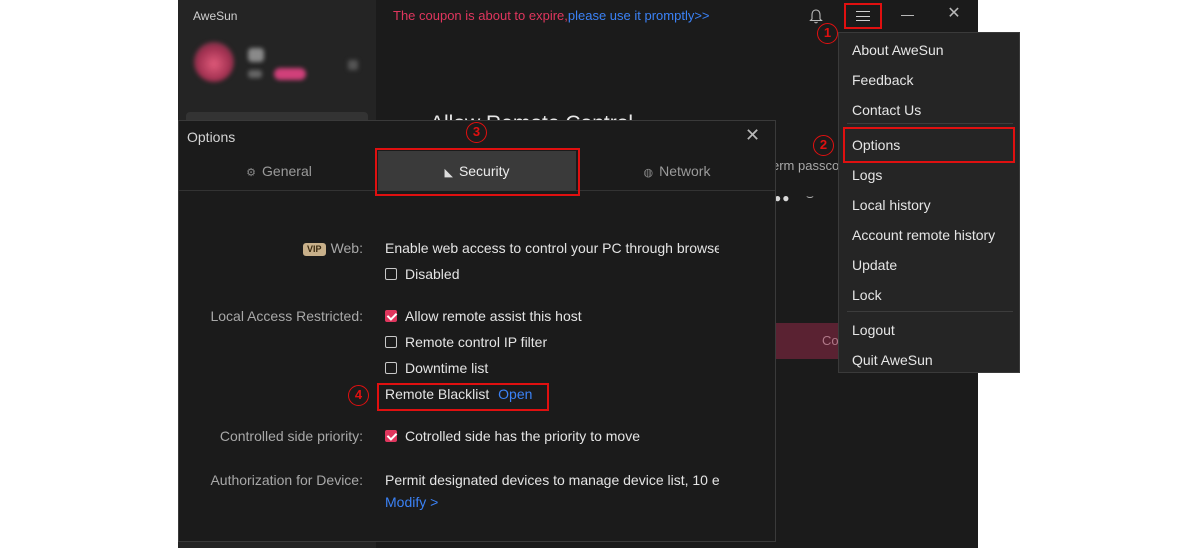 The width and height of the screenshot is (1200, 548). I want to click on globe-icon: ◍, so click(648, 173).